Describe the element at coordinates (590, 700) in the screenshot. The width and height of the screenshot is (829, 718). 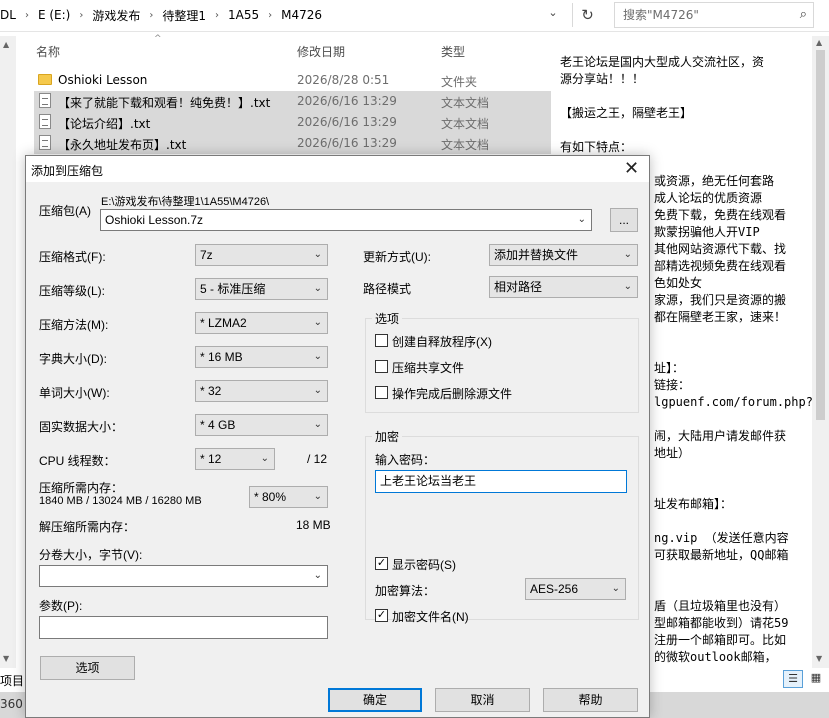
I see `help-button: 帮助` at that location.